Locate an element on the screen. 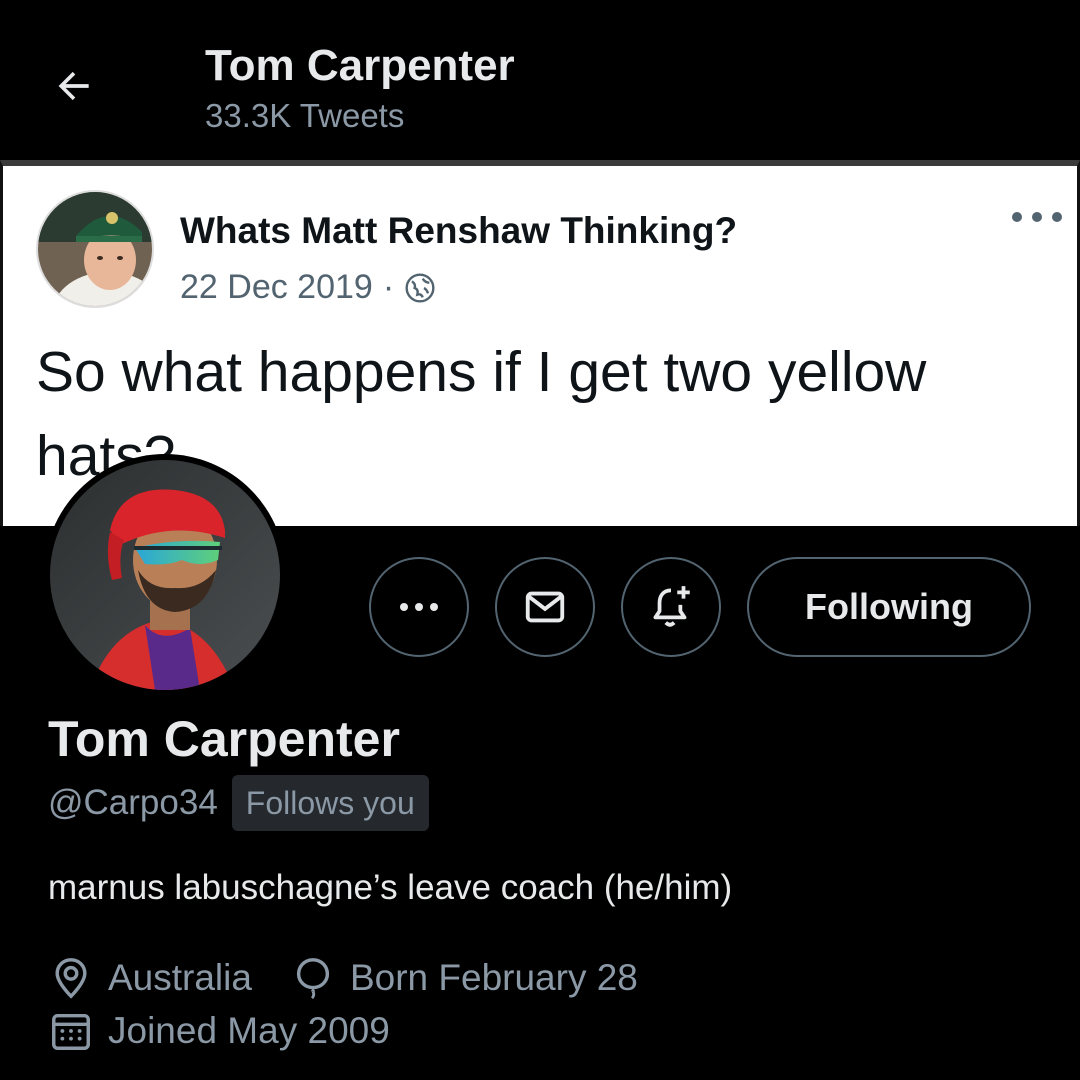 The height and width of the screenshot is (1080, 1080). back-button is located at coordinates (74, 86).